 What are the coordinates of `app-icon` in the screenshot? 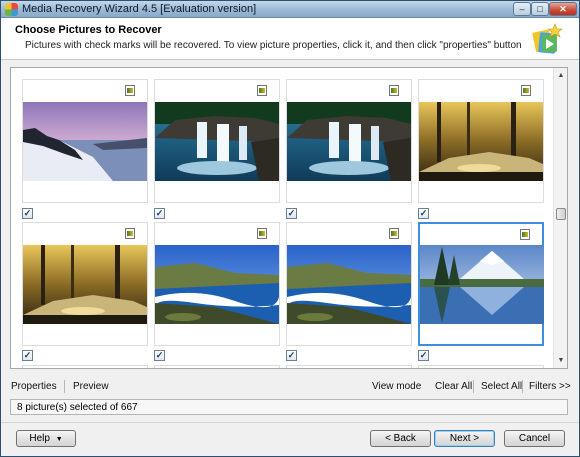 It's located at (11, 9).